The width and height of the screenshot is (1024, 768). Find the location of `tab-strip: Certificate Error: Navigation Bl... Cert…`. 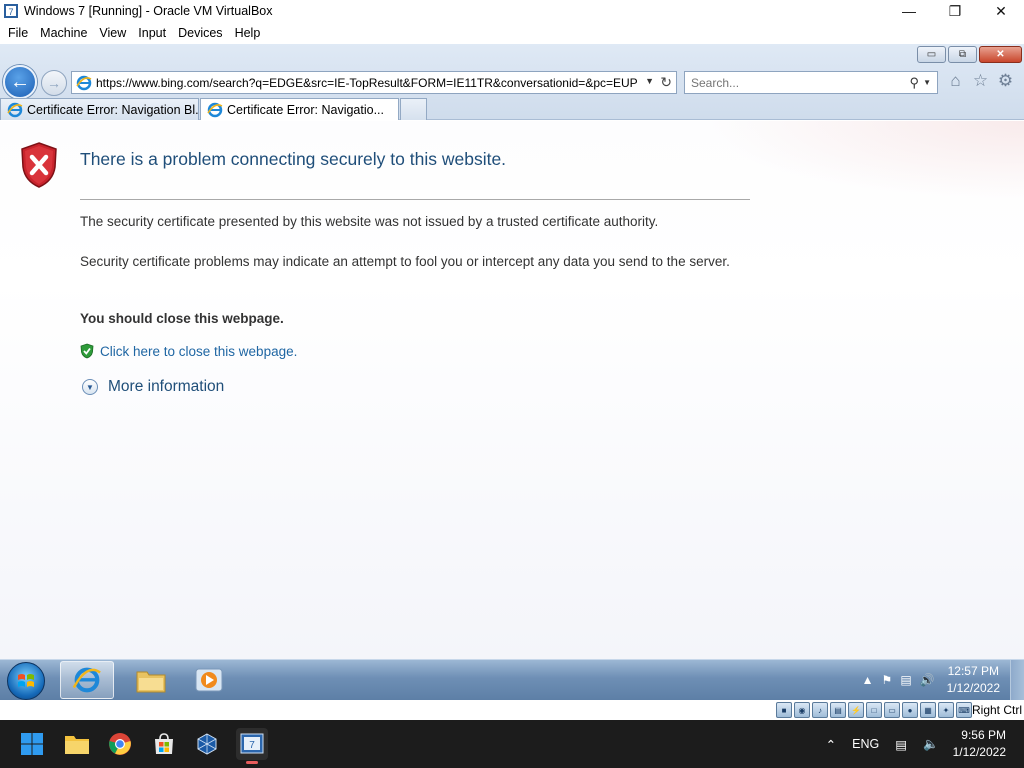

tab-strip: Certificate Error: Navigation Bl... Cert… is located at coordinates (214, 109).